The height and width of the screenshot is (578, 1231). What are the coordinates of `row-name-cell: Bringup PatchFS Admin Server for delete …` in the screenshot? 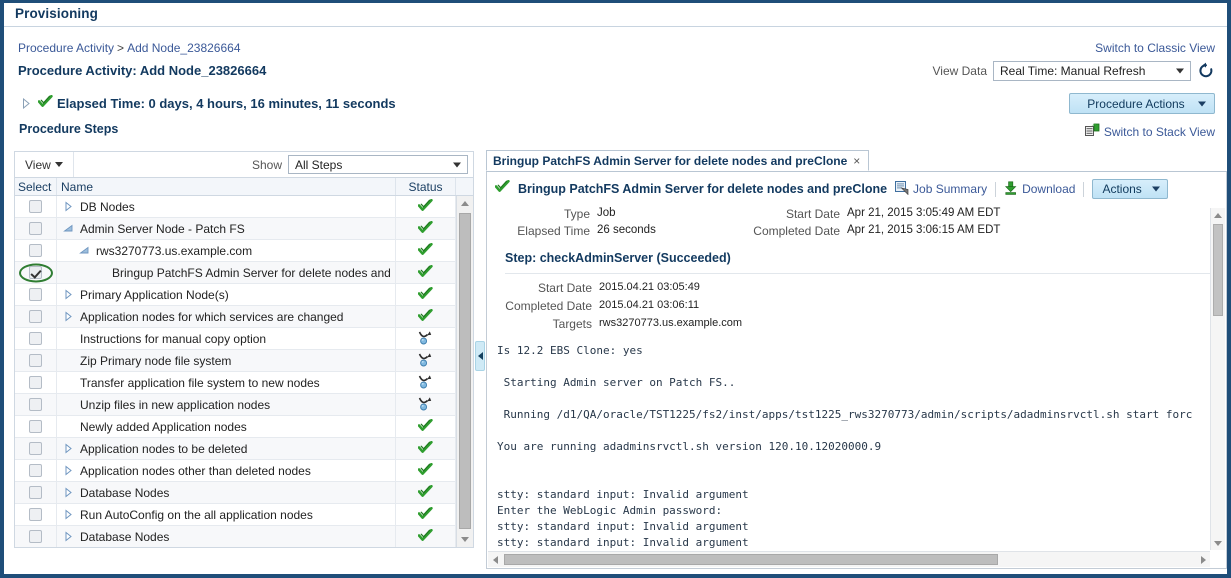 It's located at (226, 272).